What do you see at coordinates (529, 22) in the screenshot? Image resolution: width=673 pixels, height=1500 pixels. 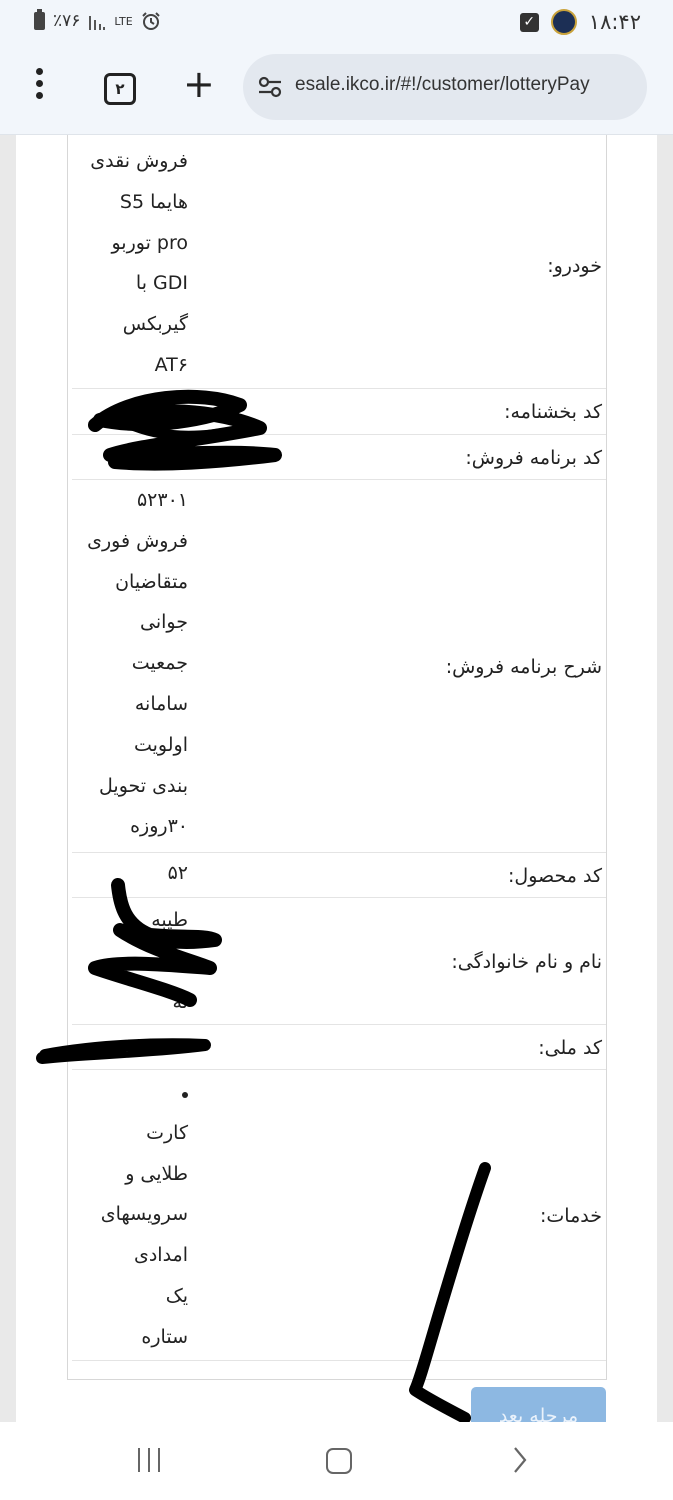 I see `checkbox-notification-icon: ✓` at bounding box center [529, 22].